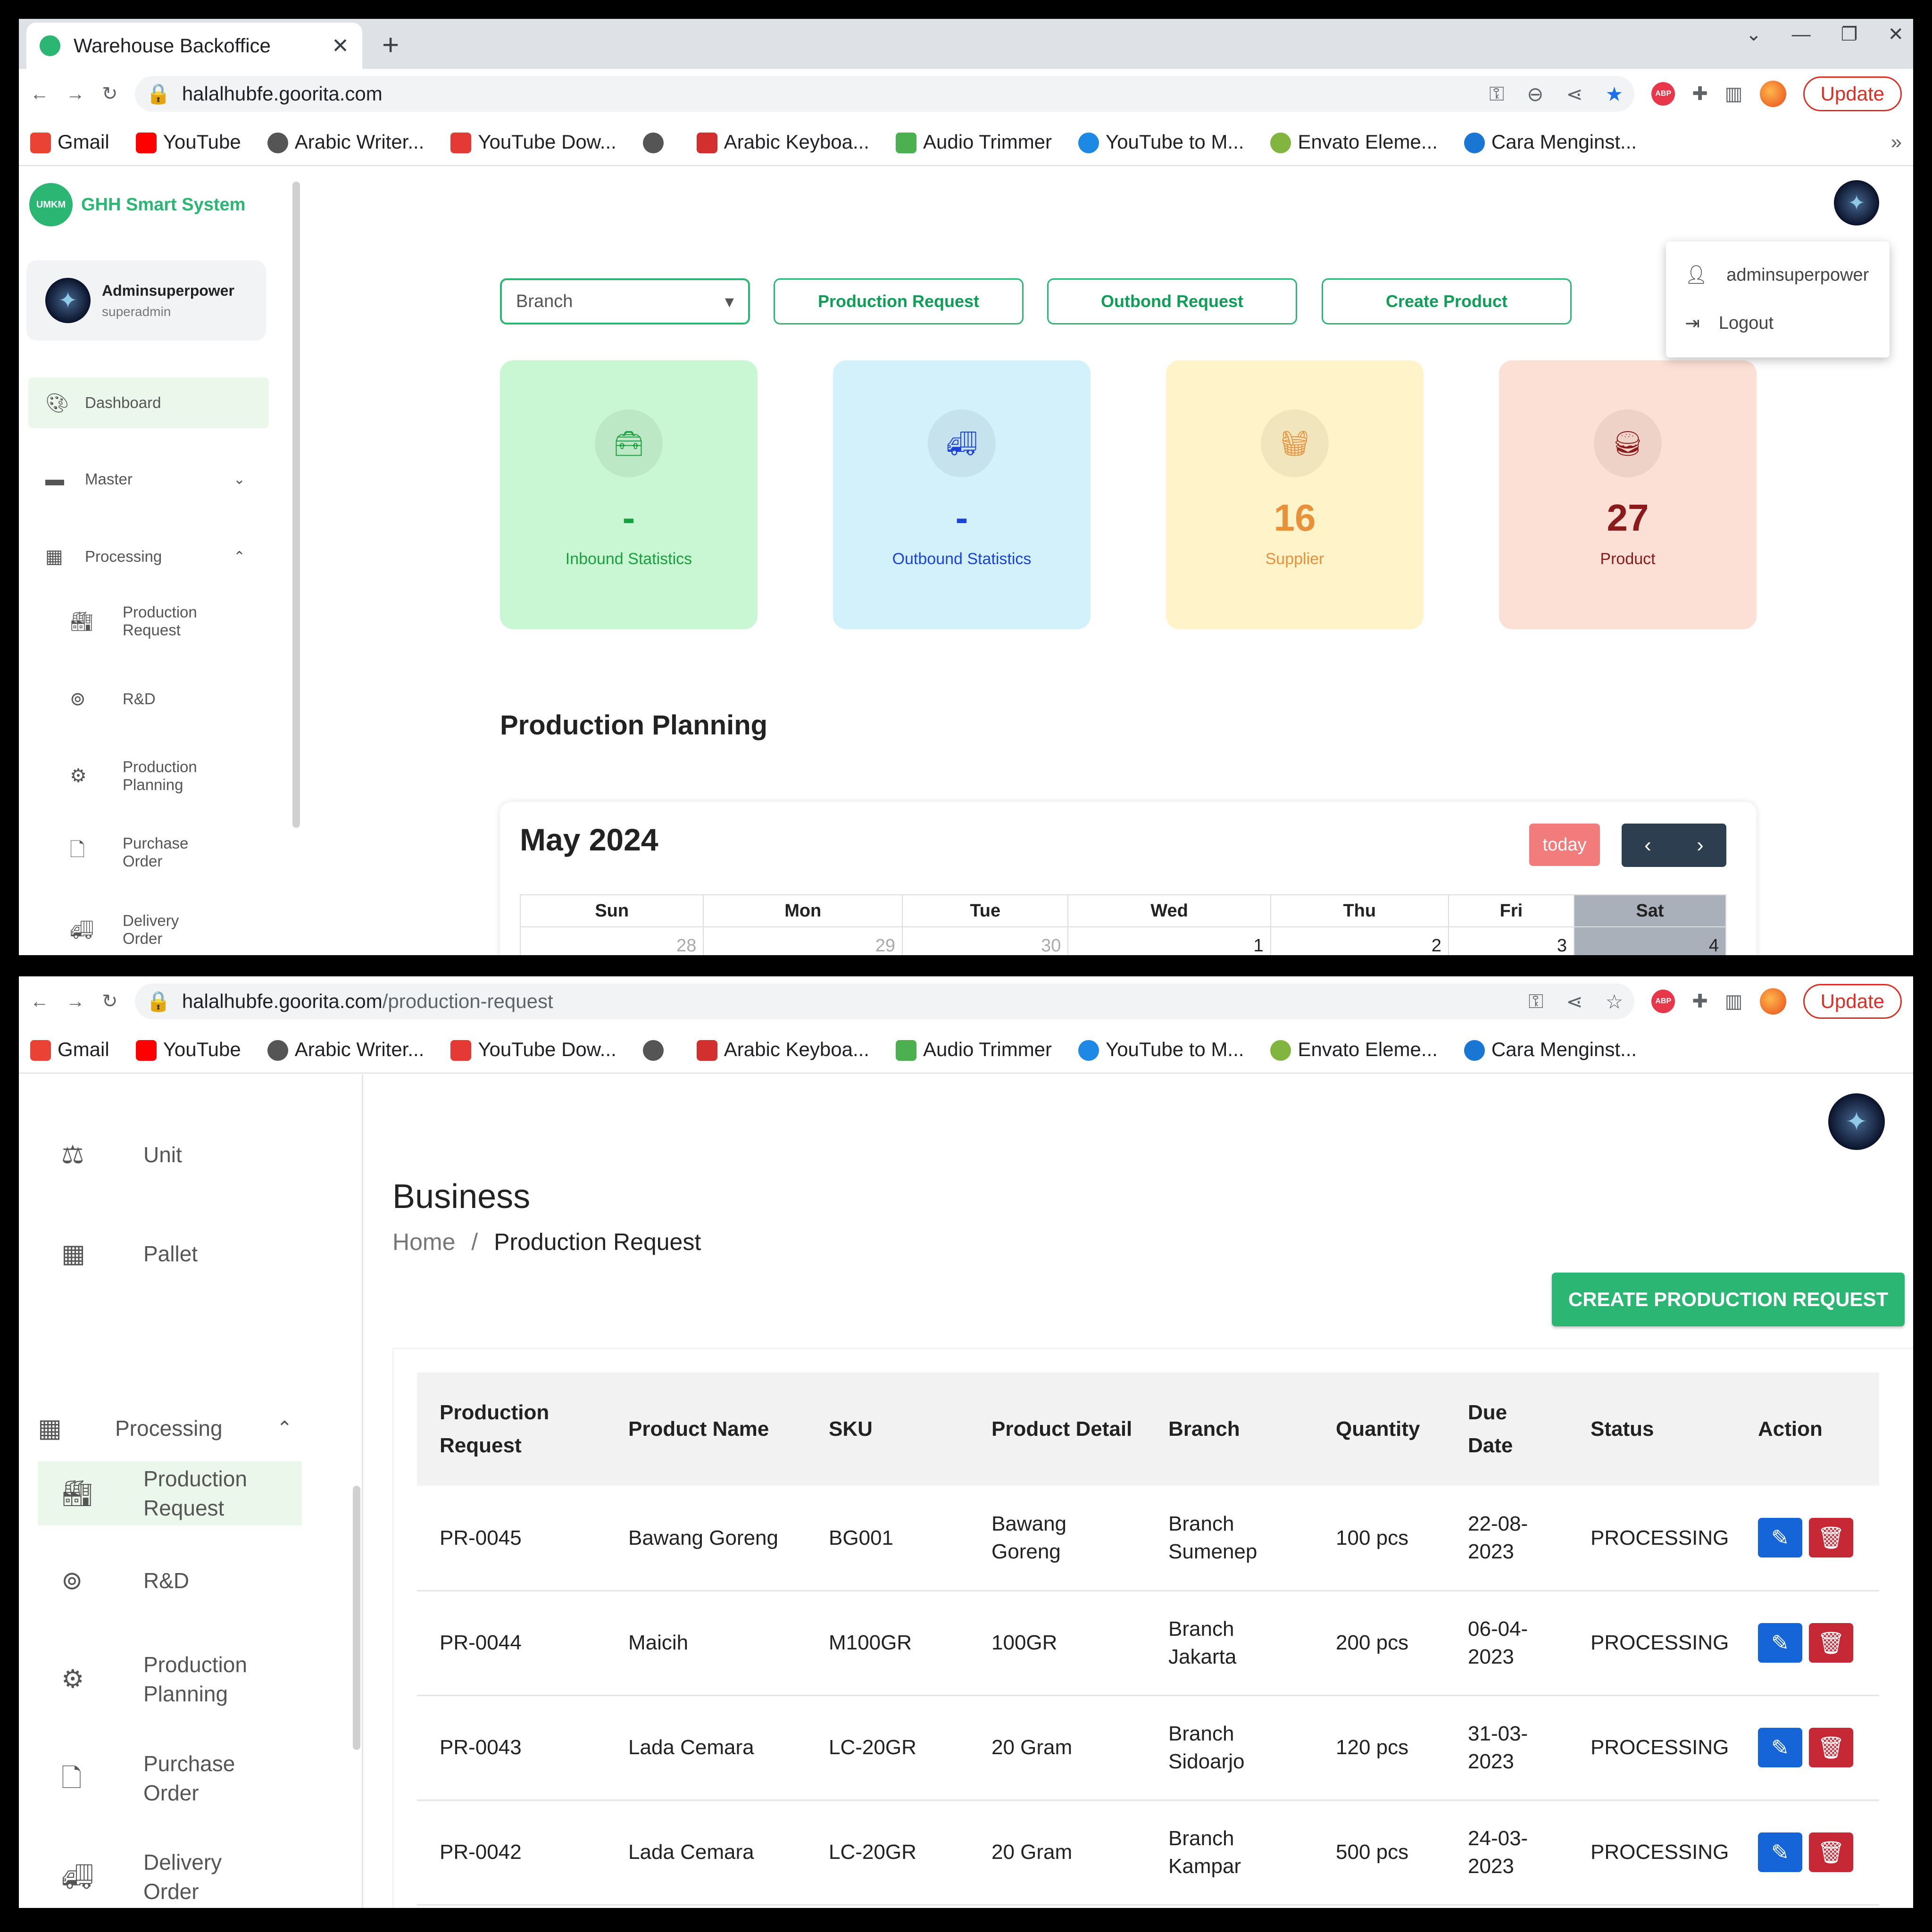 This screenshot has width=1932, height=1932. Describe the element at coordinates (884, 94) in the screenshot. I see `address-bar: 🔒 halalhubfe.goorita.com ⚿ ⊖ ⋖ ★` at that location.